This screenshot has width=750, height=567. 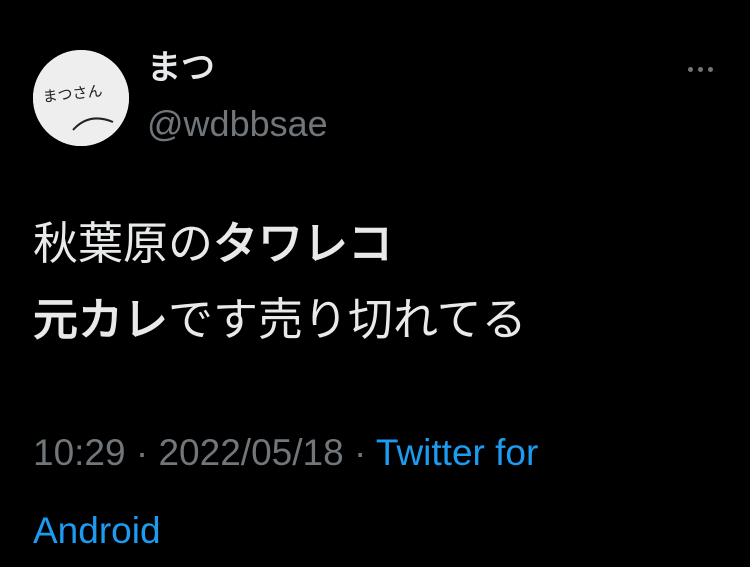 What do you see at coordinates (250, 452) in the screenshot?
I see `tweet-date: 2022/05/18` at bounding box center [250, 452].